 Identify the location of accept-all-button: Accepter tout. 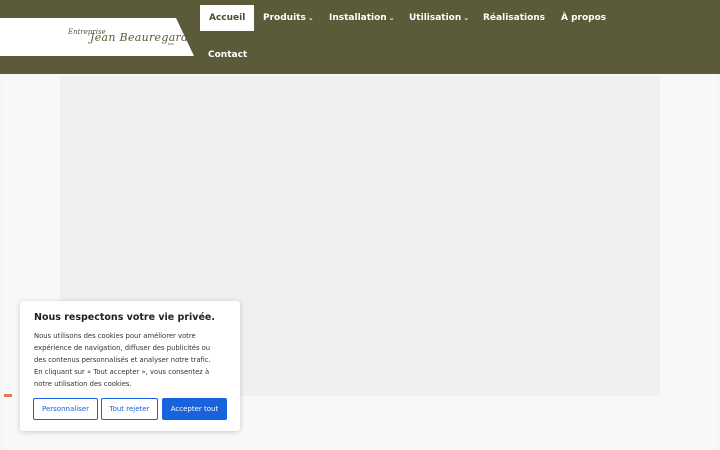
(194, 409).